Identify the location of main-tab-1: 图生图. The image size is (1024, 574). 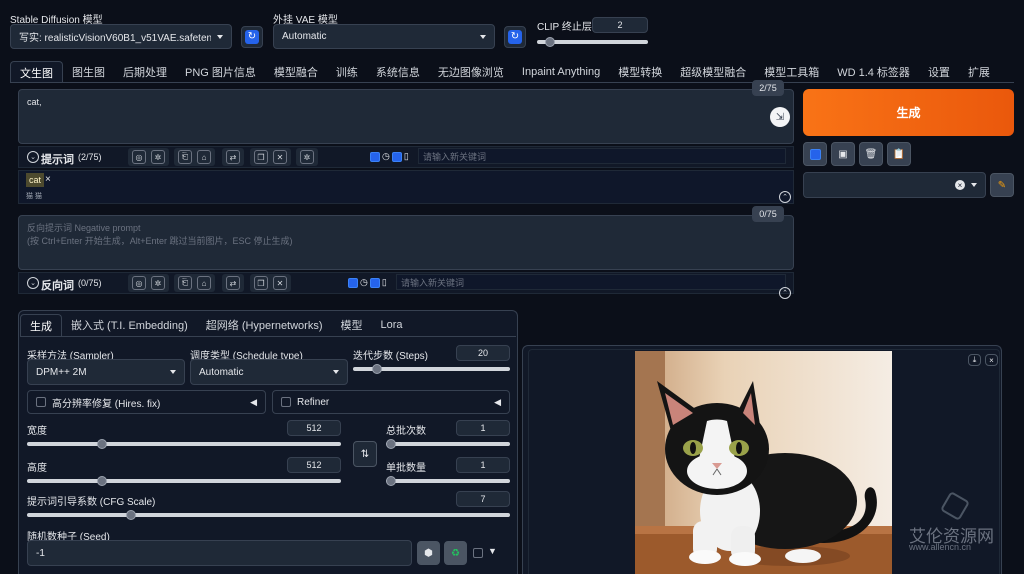
(88, 72).